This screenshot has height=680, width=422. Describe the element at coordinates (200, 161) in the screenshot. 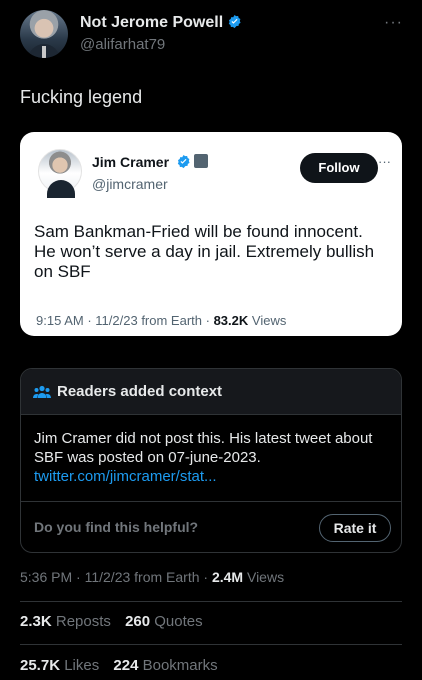

I see `affiliate-badge-icon` at that location.